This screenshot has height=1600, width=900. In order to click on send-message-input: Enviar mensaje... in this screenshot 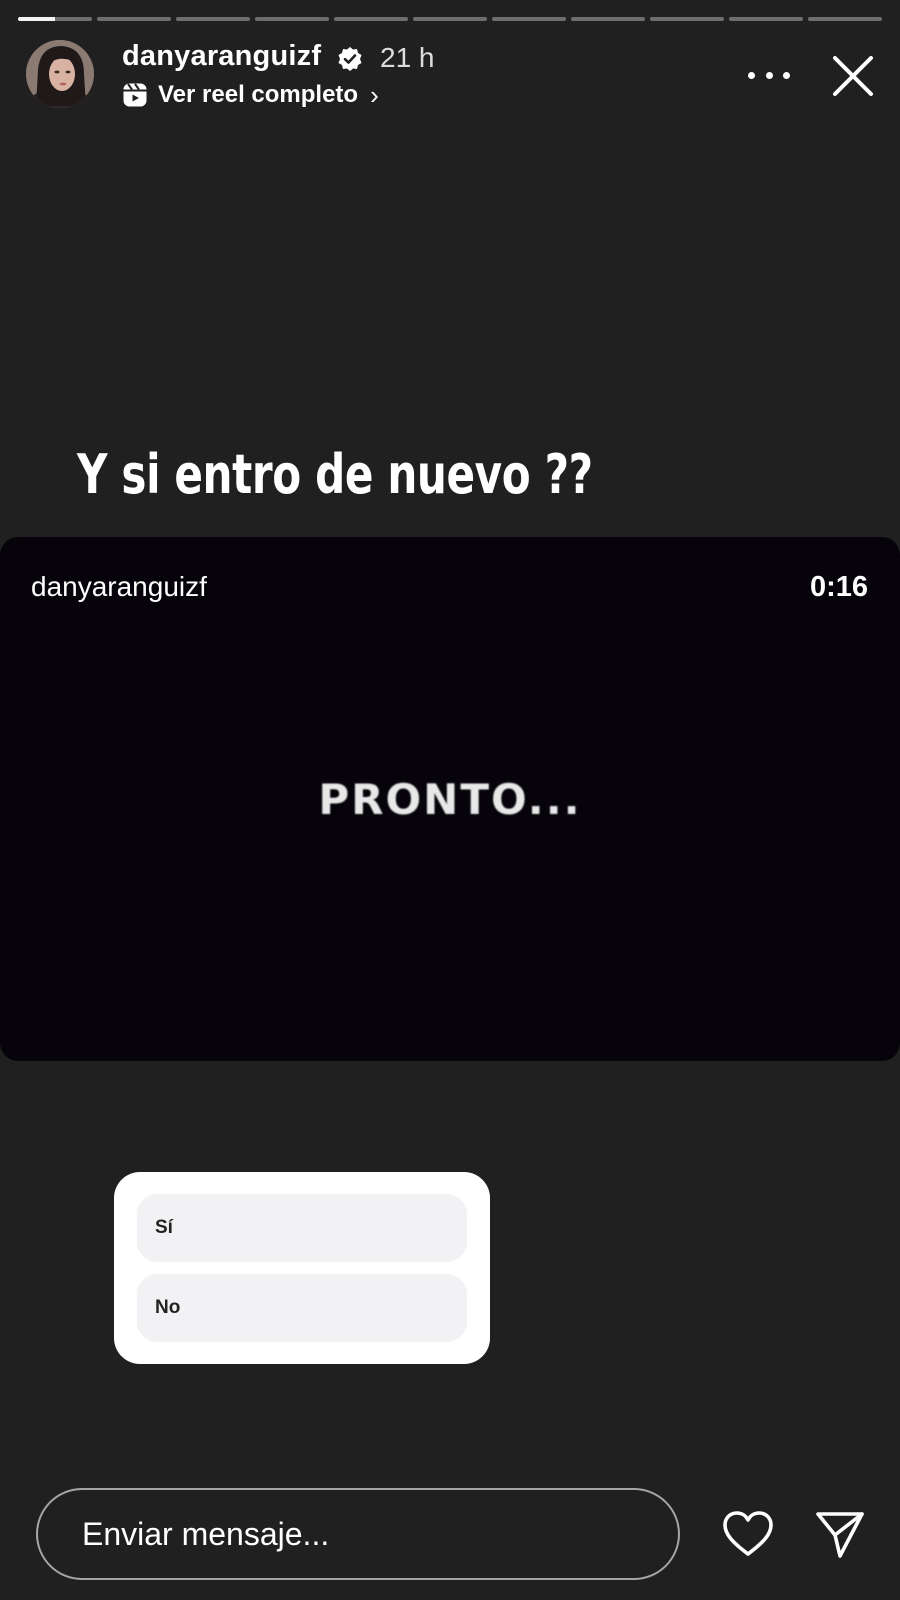, I will do `click(358, 1534)`.